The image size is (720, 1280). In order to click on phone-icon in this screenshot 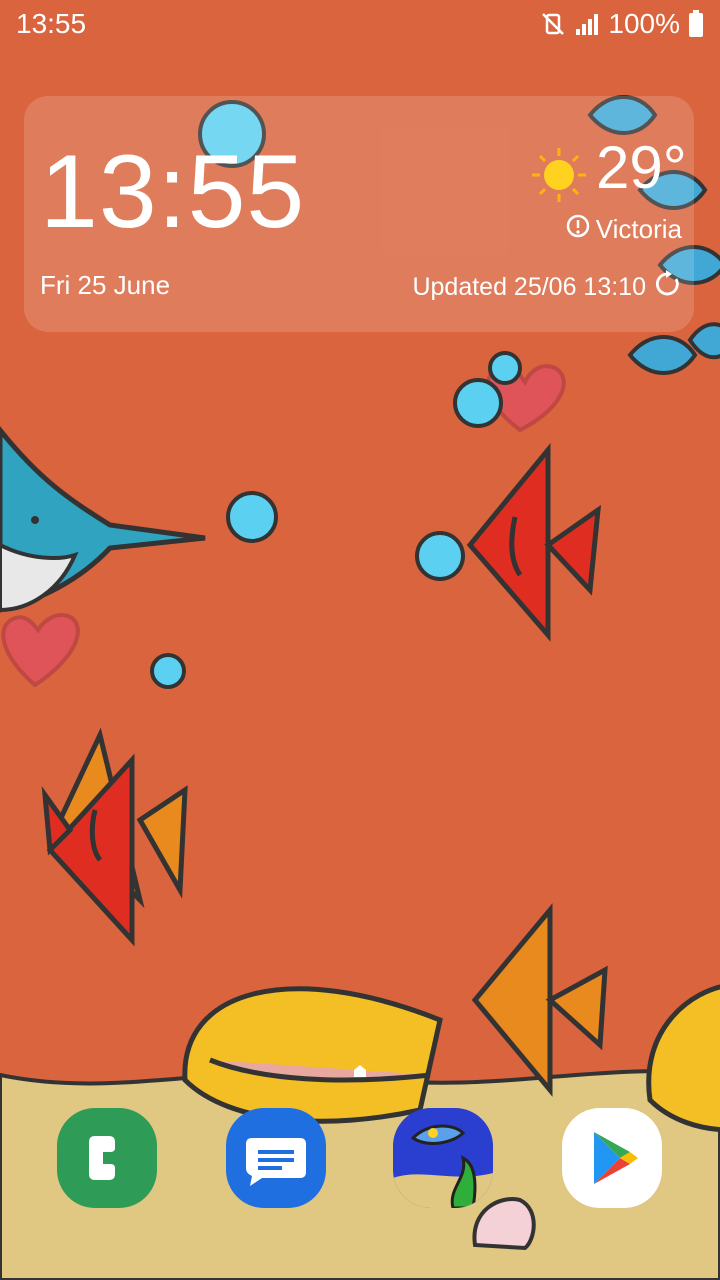, I will do `click(107, 1158)`.